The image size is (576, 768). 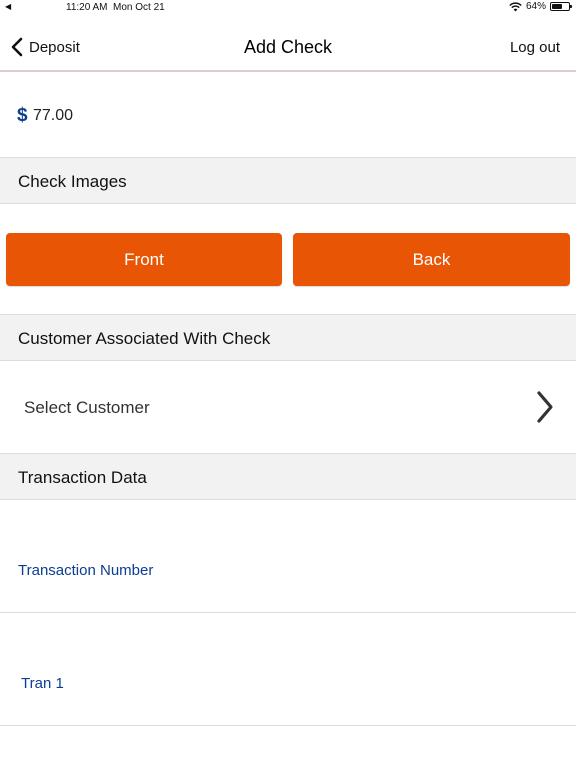 I want to click on status-time: 11:20 AM, so click(x=87, y=7).